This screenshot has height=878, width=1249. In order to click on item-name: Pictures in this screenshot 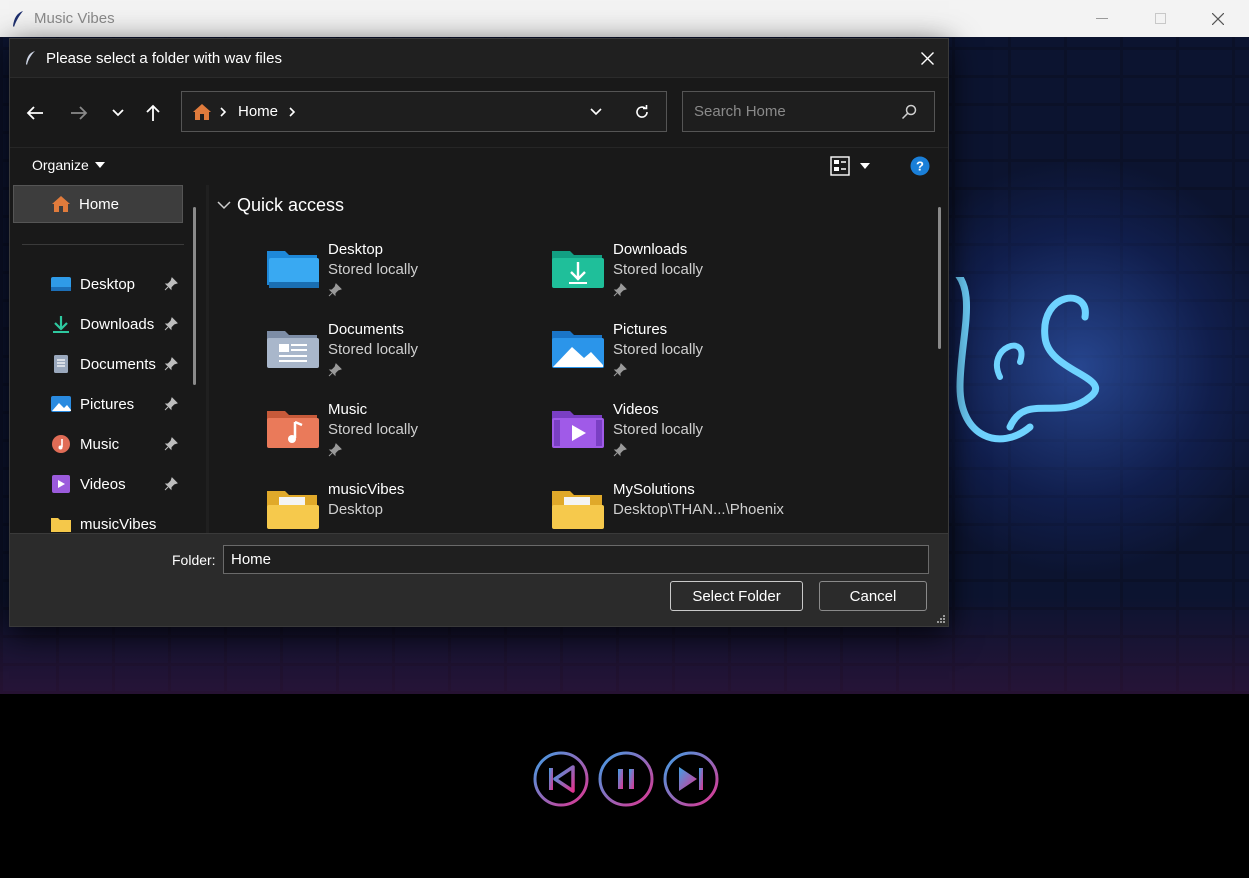, I will do `click(640, 329)`.